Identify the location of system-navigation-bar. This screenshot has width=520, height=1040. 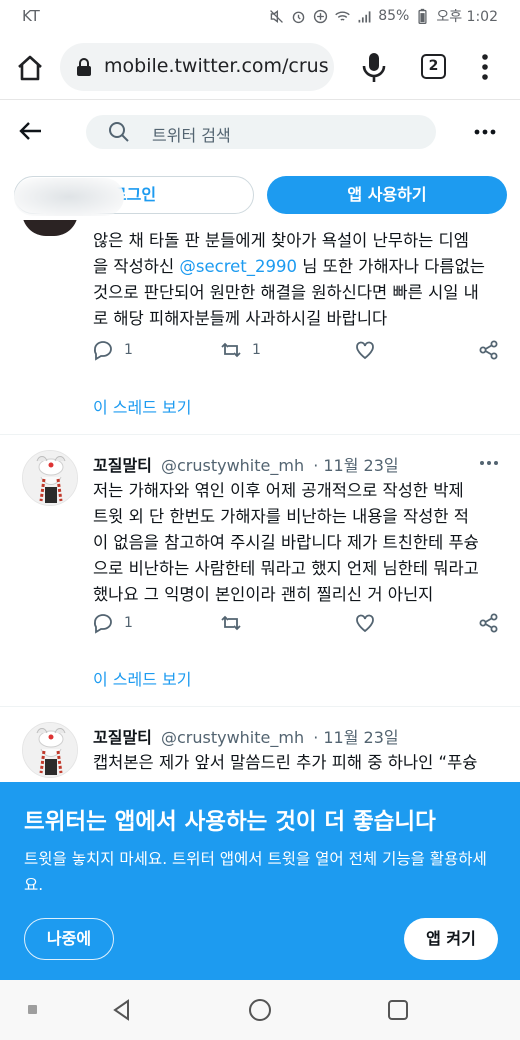
(260, 1010).